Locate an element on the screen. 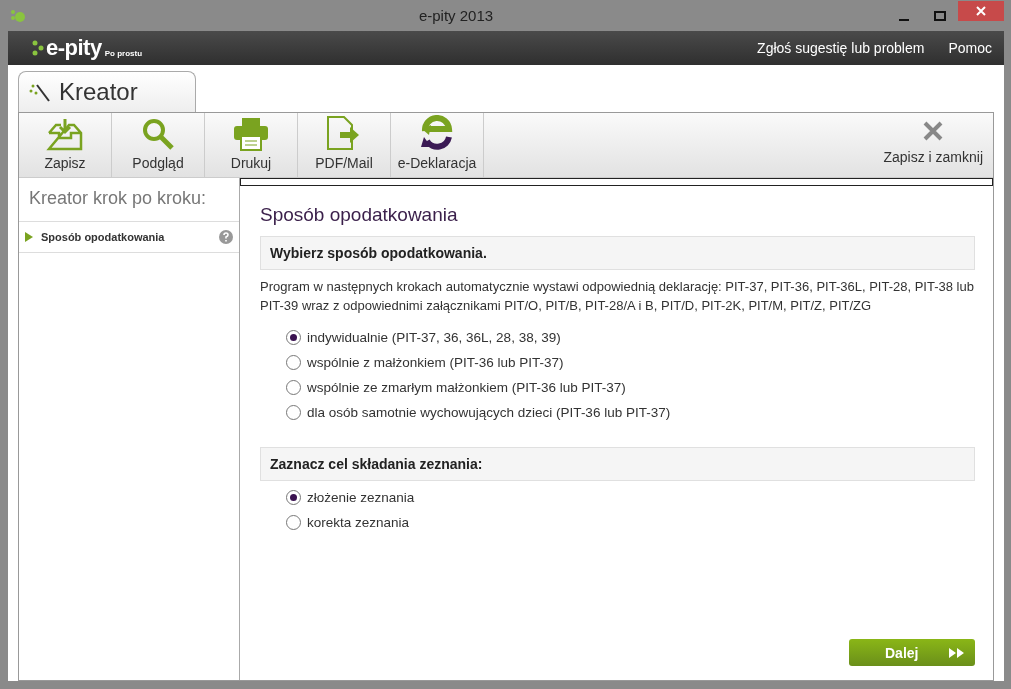 This screenshot has width=1011, height=689. header-link: Zgłoś sugestię lub problem is located at coordinates (841, 48).